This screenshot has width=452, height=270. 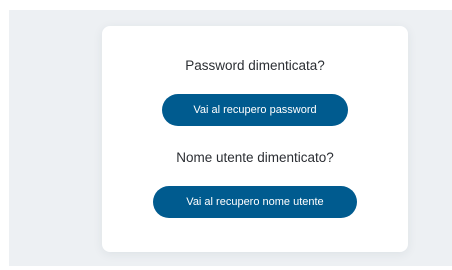 I want to click on password-recovery-title: Password dimenticata?, so click(x=255, y=65).